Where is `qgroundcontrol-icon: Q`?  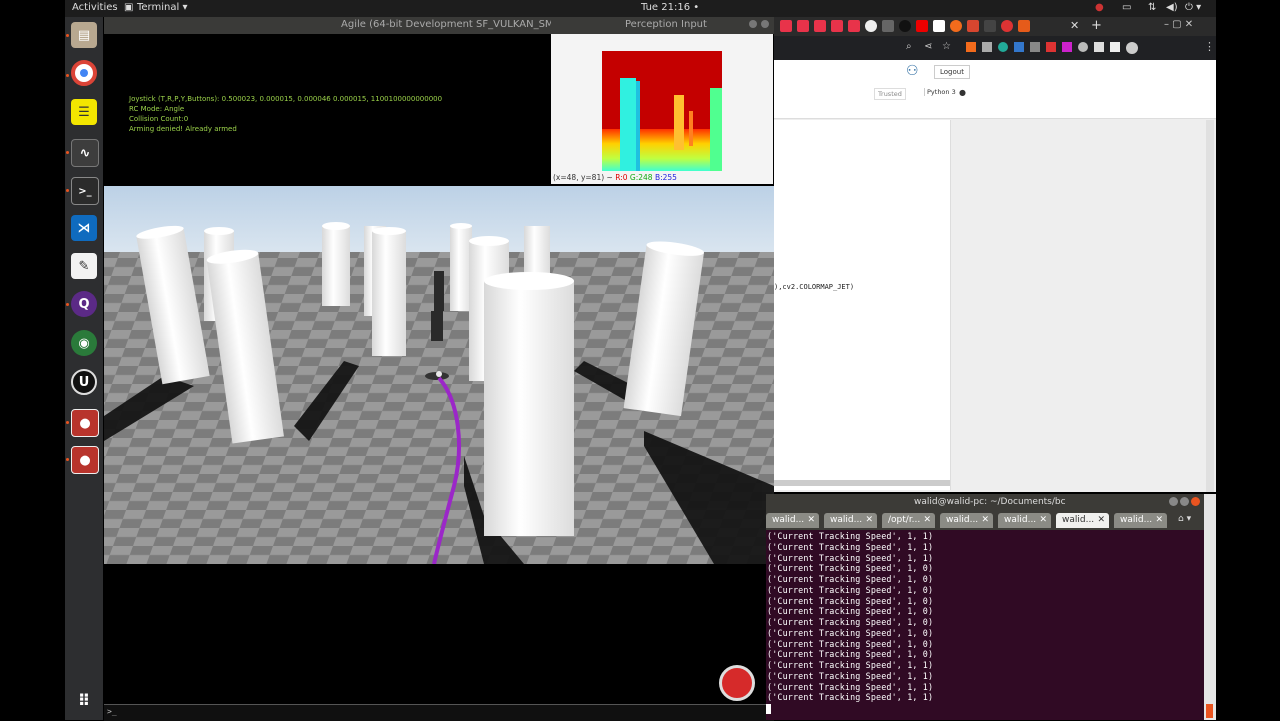 qgroundcontrol-icon: Q is located at coordinates (84, 304).